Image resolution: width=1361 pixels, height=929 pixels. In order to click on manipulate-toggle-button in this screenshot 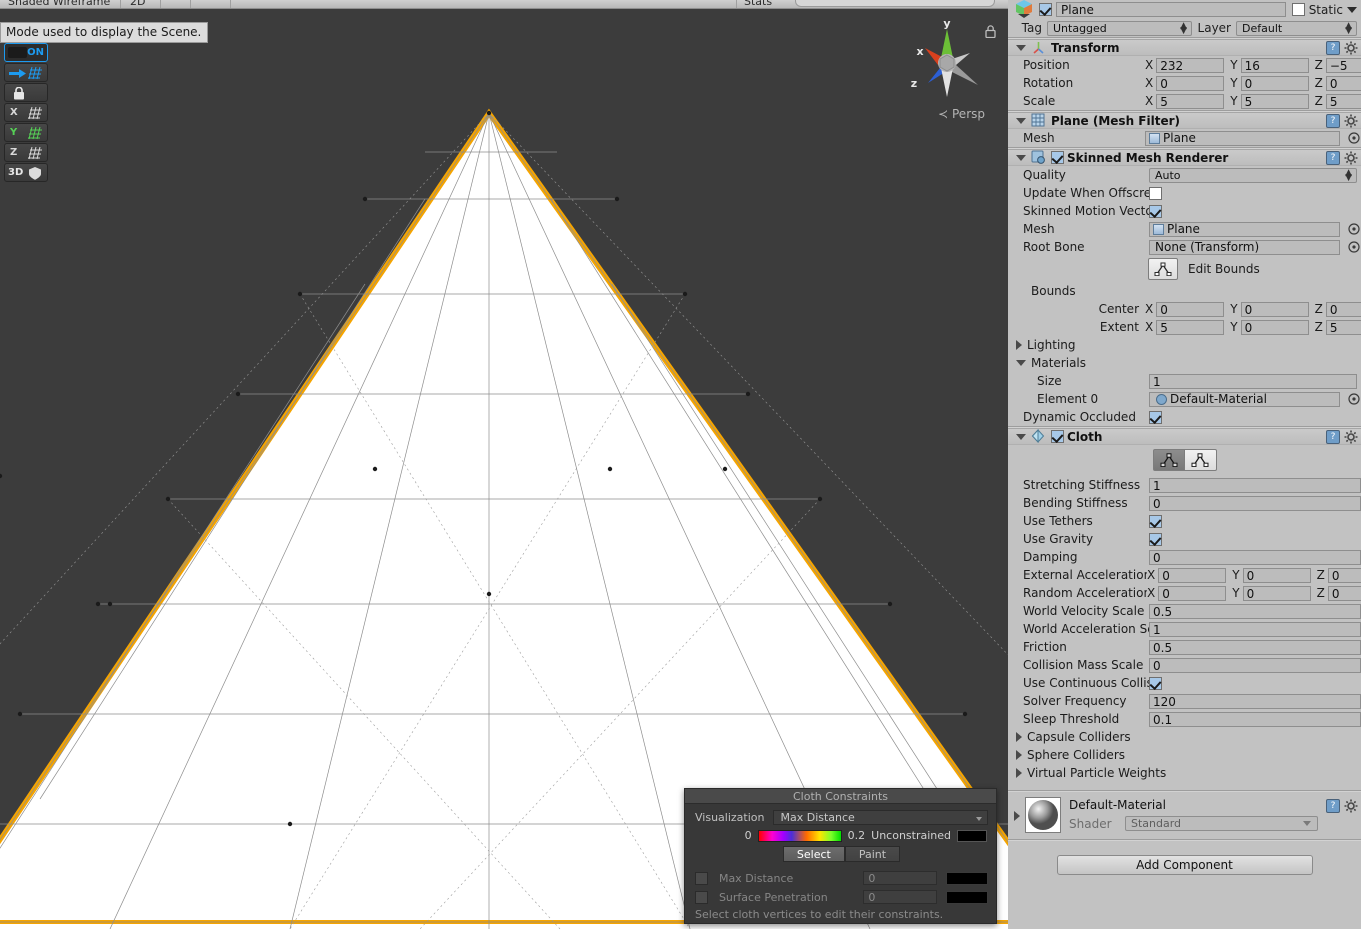, I will do `click(26, 72)`.